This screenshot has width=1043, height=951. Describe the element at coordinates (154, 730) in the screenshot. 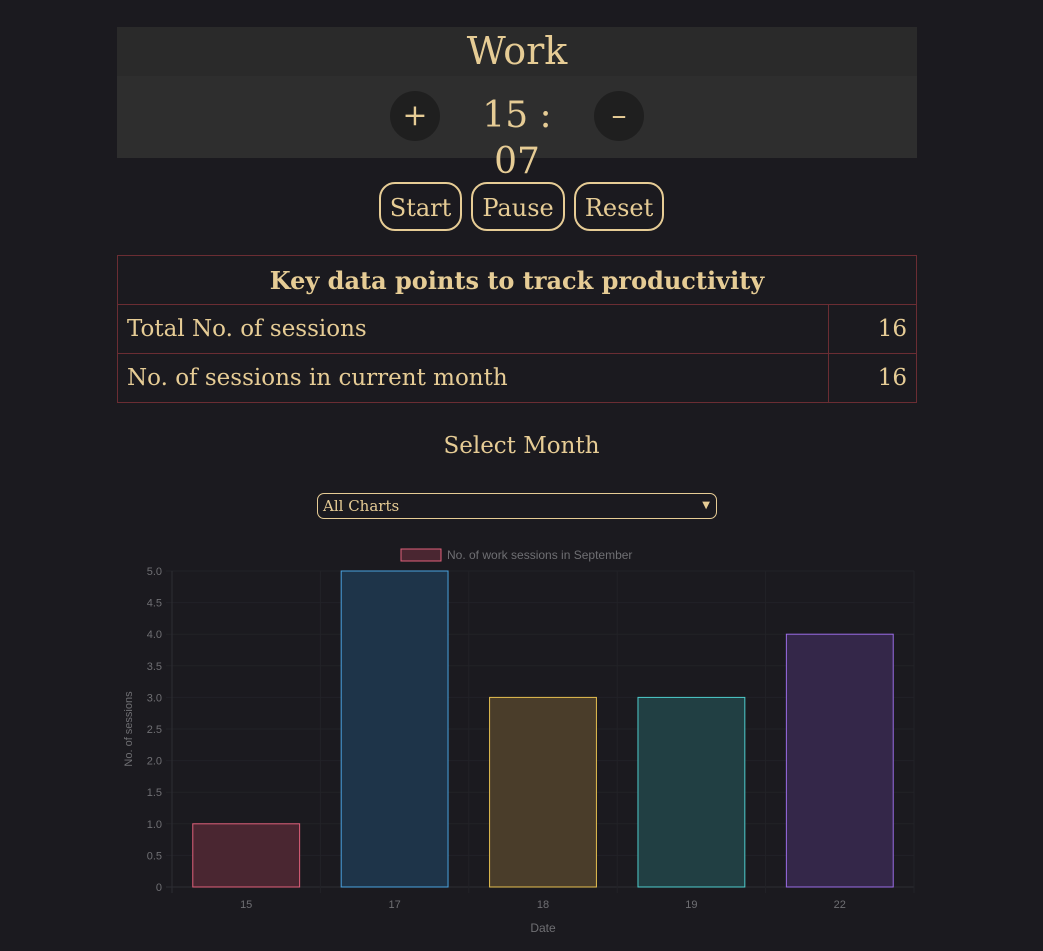

I see `y-tick-label: 2.5` at that location.